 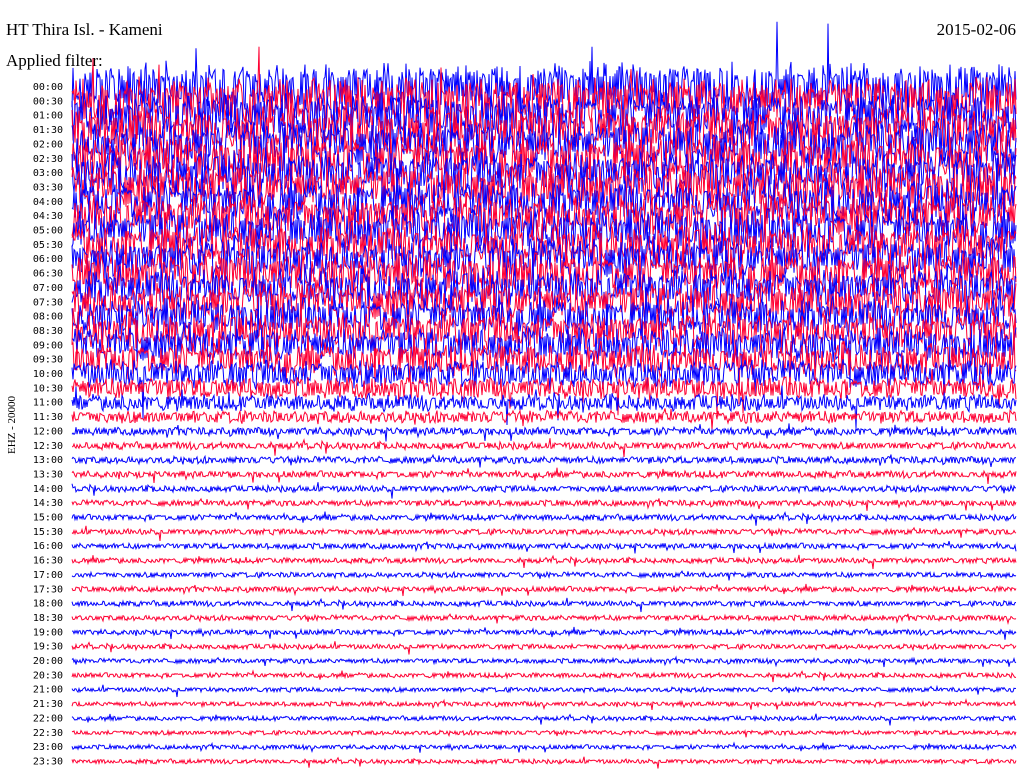 I want to click on tick-label: 16:00, so click(x=48, y=546).